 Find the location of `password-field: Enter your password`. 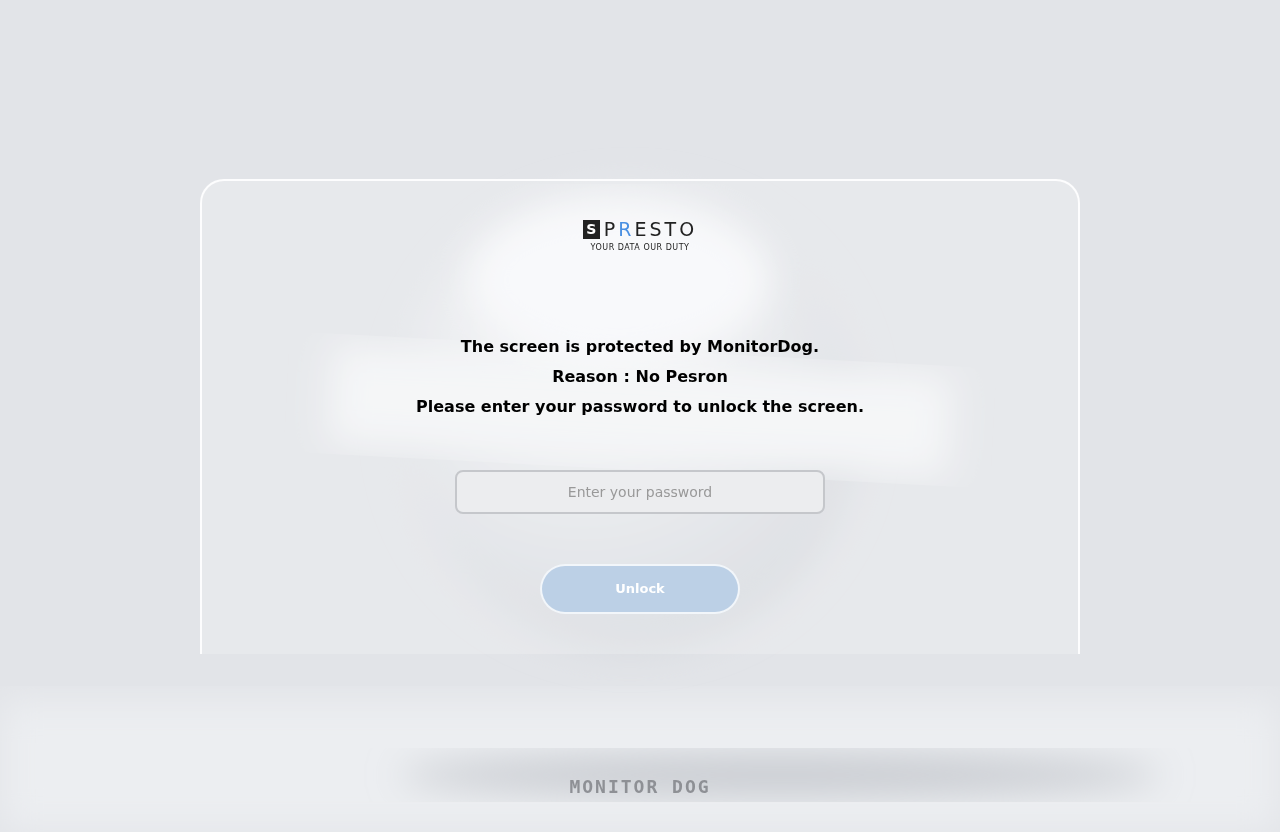

password-field: Enter your password is located at coordinates (640, 492).